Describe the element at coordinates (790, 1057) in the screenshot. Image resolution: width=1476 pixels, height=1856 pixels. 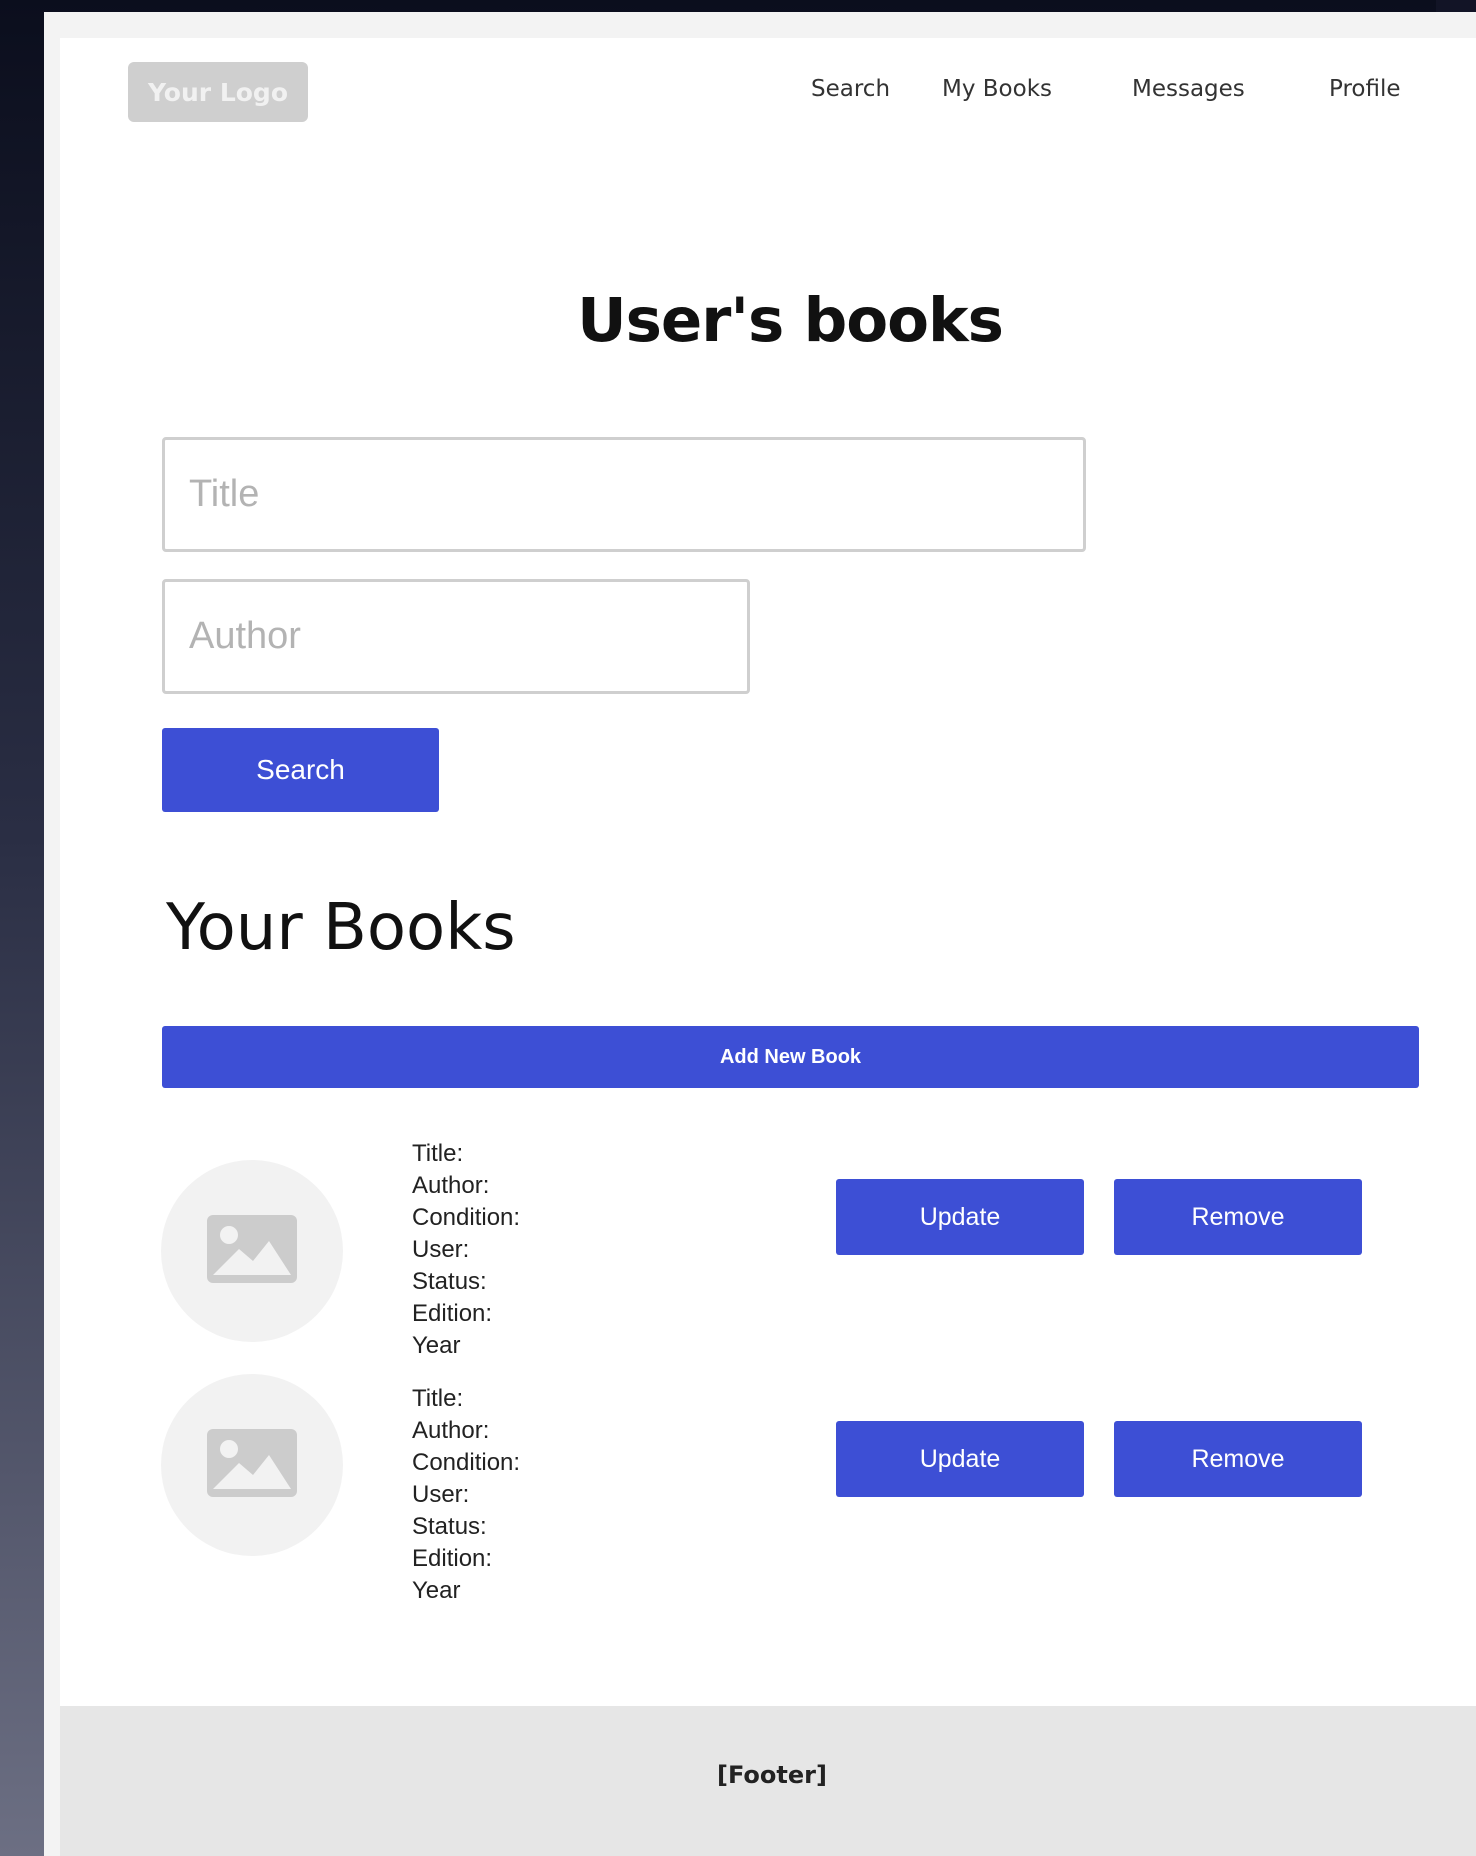
I see `add-new-book-button: Add New Book` at that location.